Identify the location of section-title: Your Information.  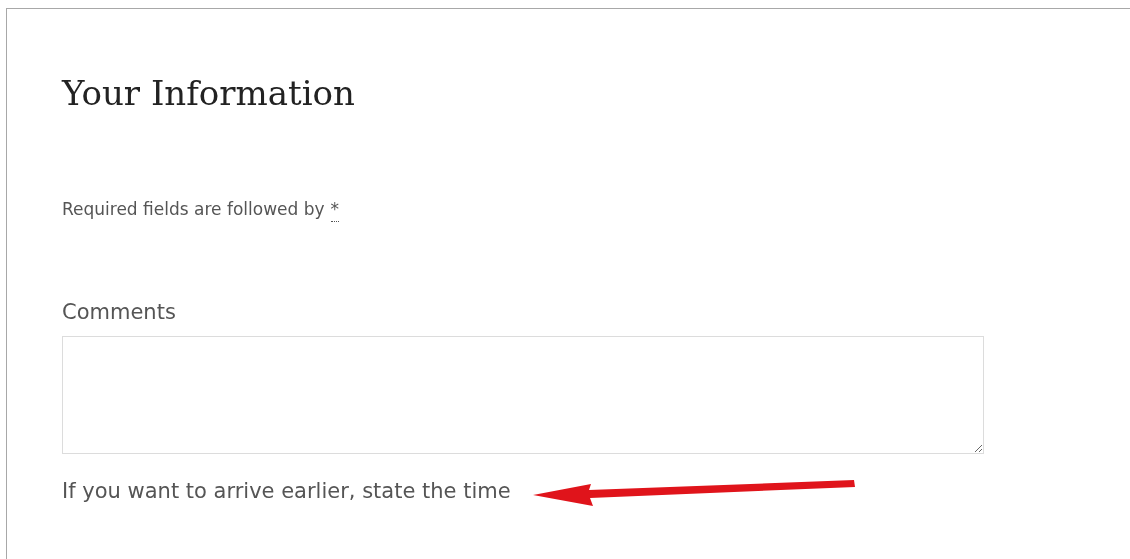
(208, 93).